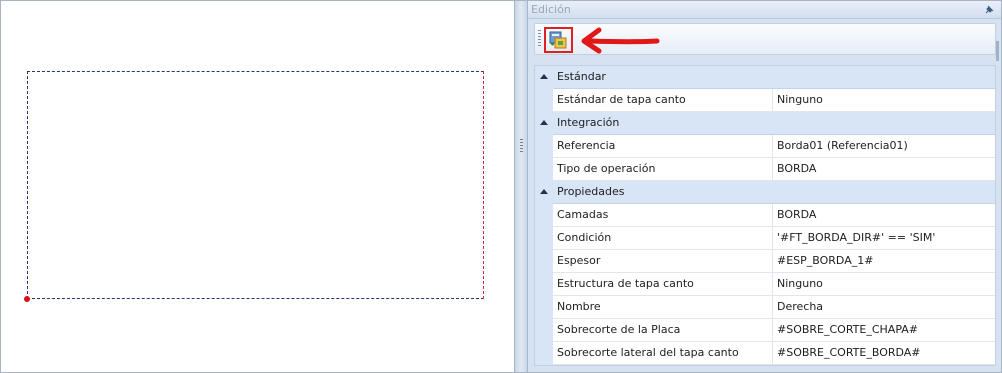 This screenshot has width=1002, height=373. I want to click on pointer-arrow-icon, so click(620, 40).